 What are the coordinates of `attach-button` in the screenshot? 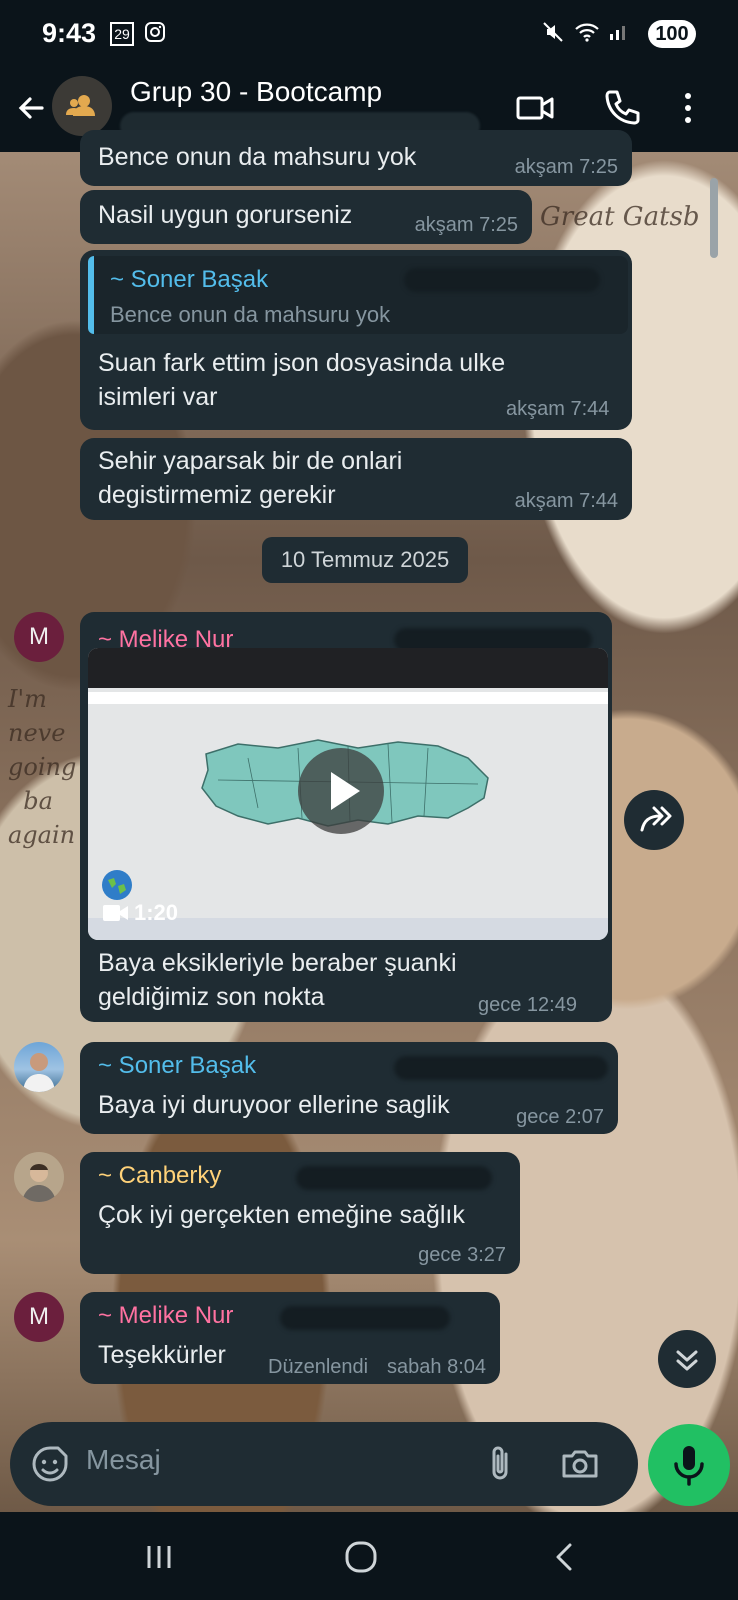 It's located at (500, 1464).